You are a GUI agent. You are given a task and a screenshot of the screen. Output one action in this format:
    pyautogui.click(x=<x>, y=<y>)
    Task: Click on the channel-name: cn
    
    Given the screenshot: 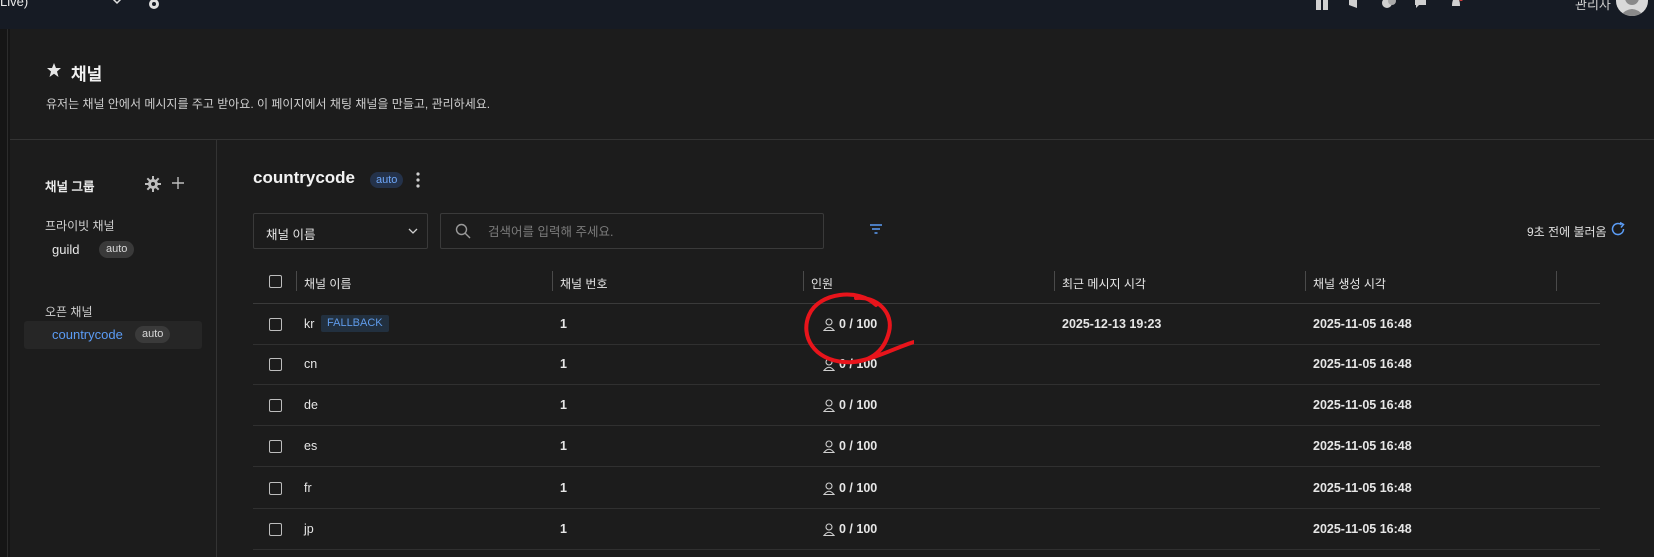 What is the action you would take?
    pyautogui.click(x=310, y=364)
    